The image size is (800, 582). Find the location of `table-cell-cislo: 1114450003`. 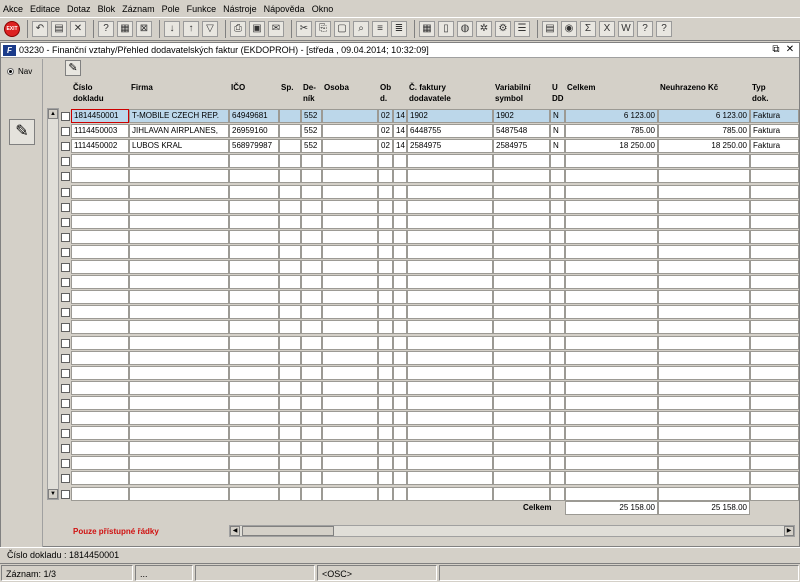

table-cell-cislo: 1114450003 is located at coordinates (100, 131).